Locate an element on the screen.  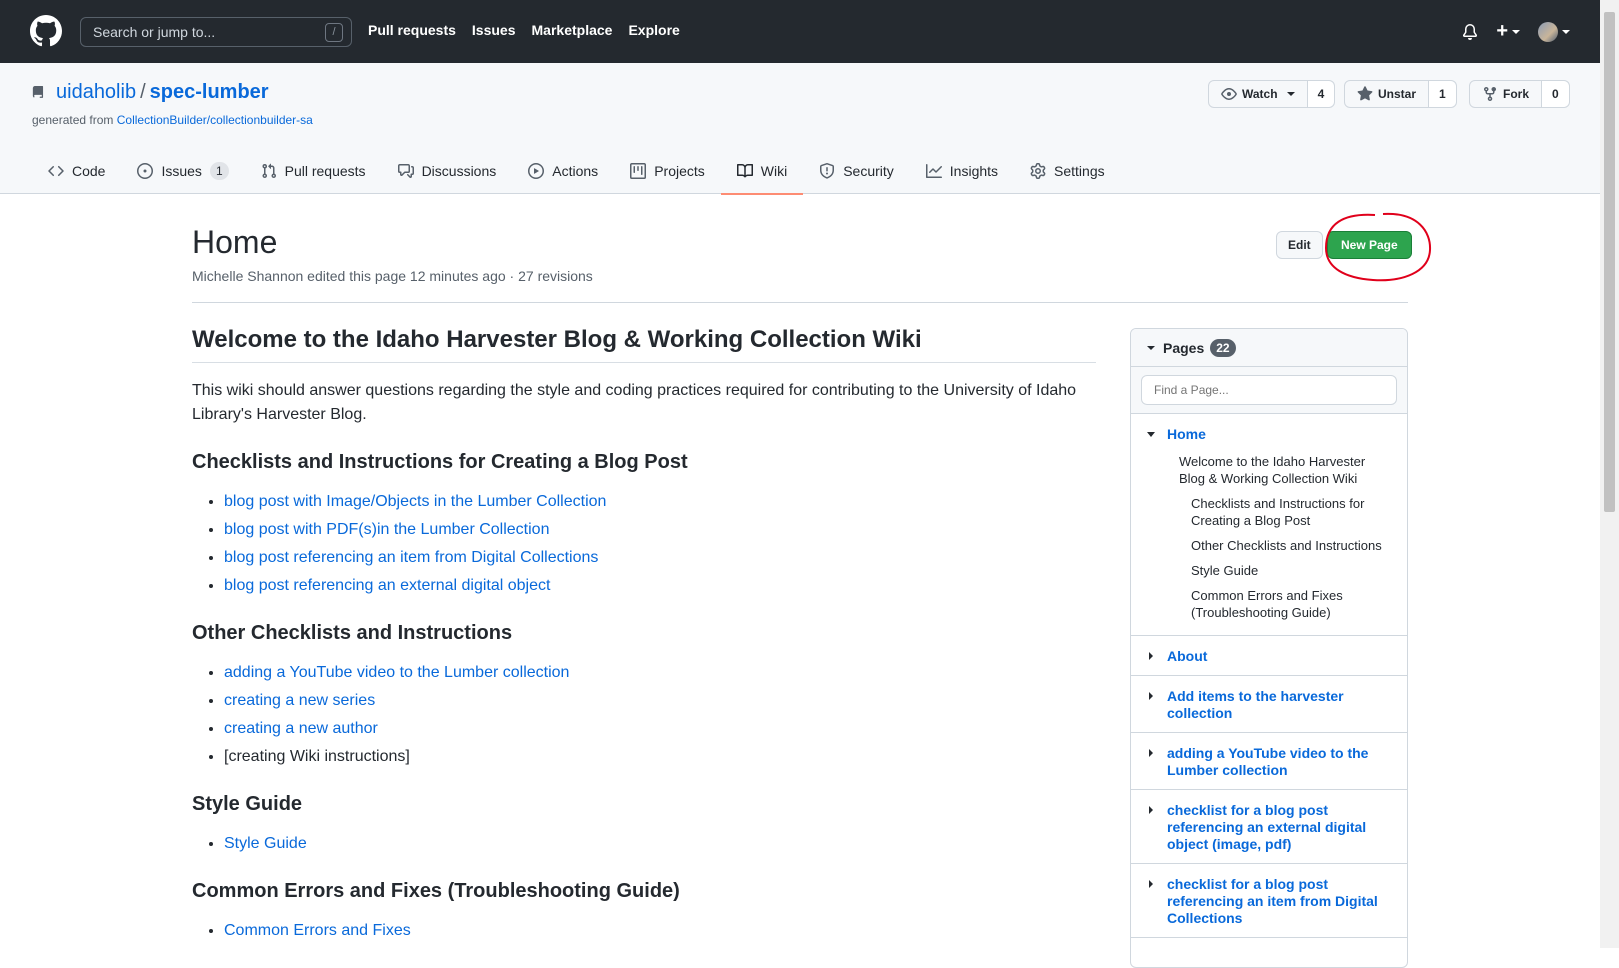
star-filled-icon is located at coordinates (1365, 93).